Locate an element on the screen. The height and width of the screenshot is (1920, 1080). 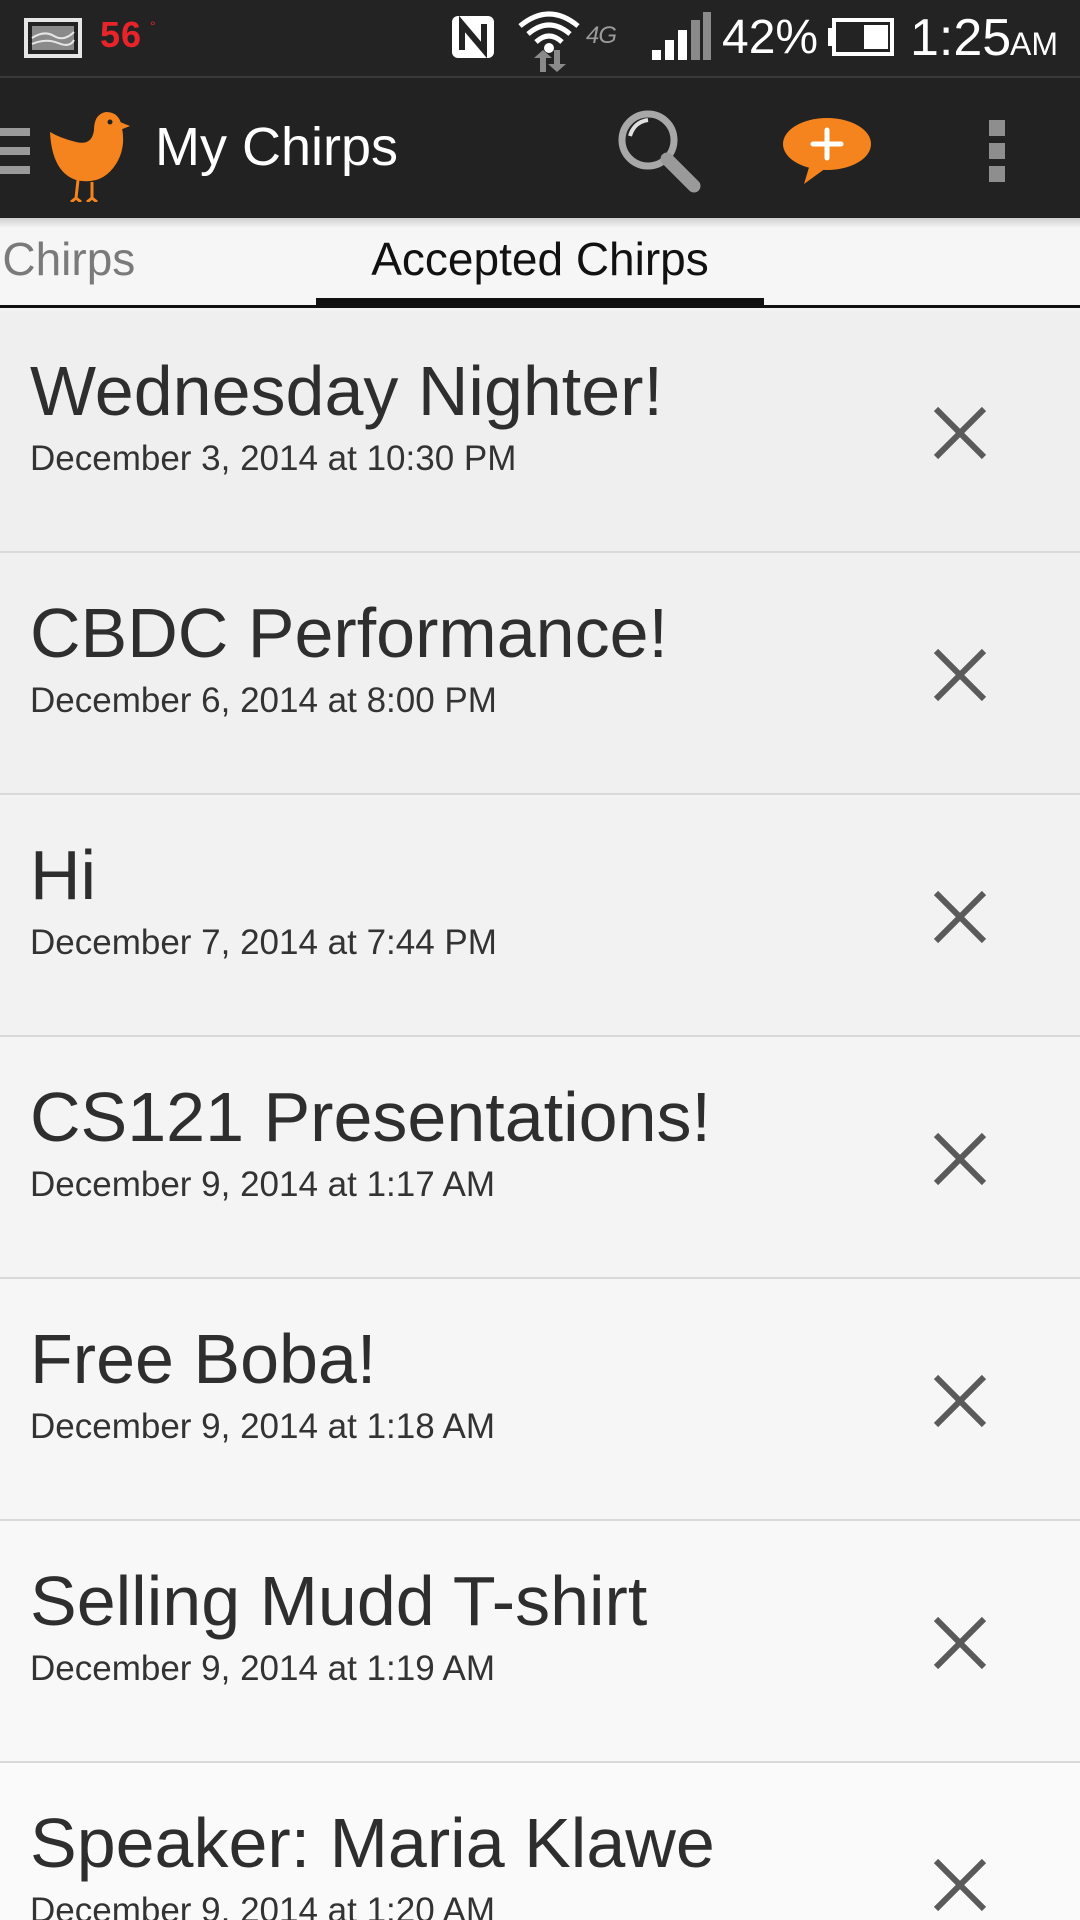
status-bar: 56 ° 4G 42% 1:25 AM is located at coordinates (540, 38).